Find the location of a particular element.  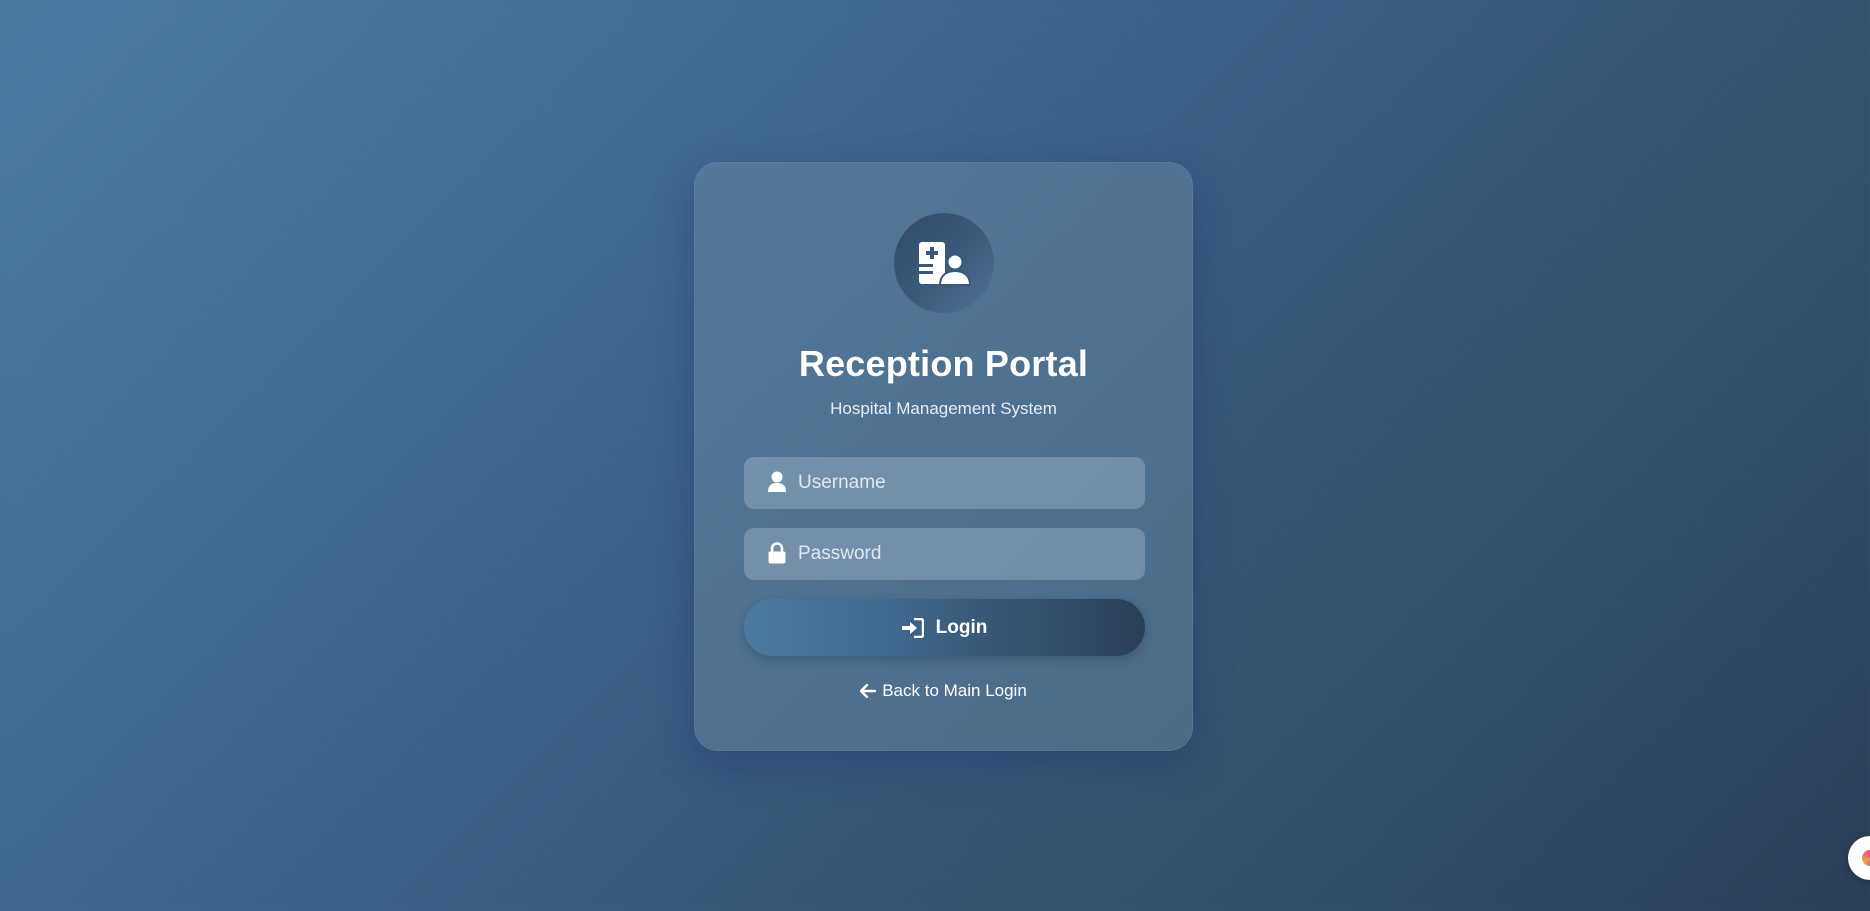

hospital-user-icon is located at coordinates (945, 264).